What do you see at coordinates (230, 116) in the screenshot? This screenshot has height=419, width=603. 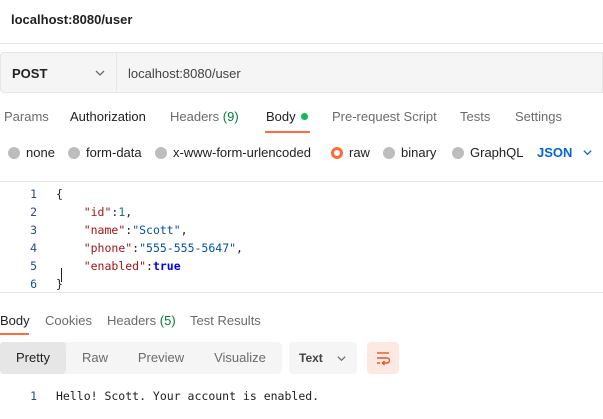 I see `headers-count: (9)` at bounding box center [230, 116].